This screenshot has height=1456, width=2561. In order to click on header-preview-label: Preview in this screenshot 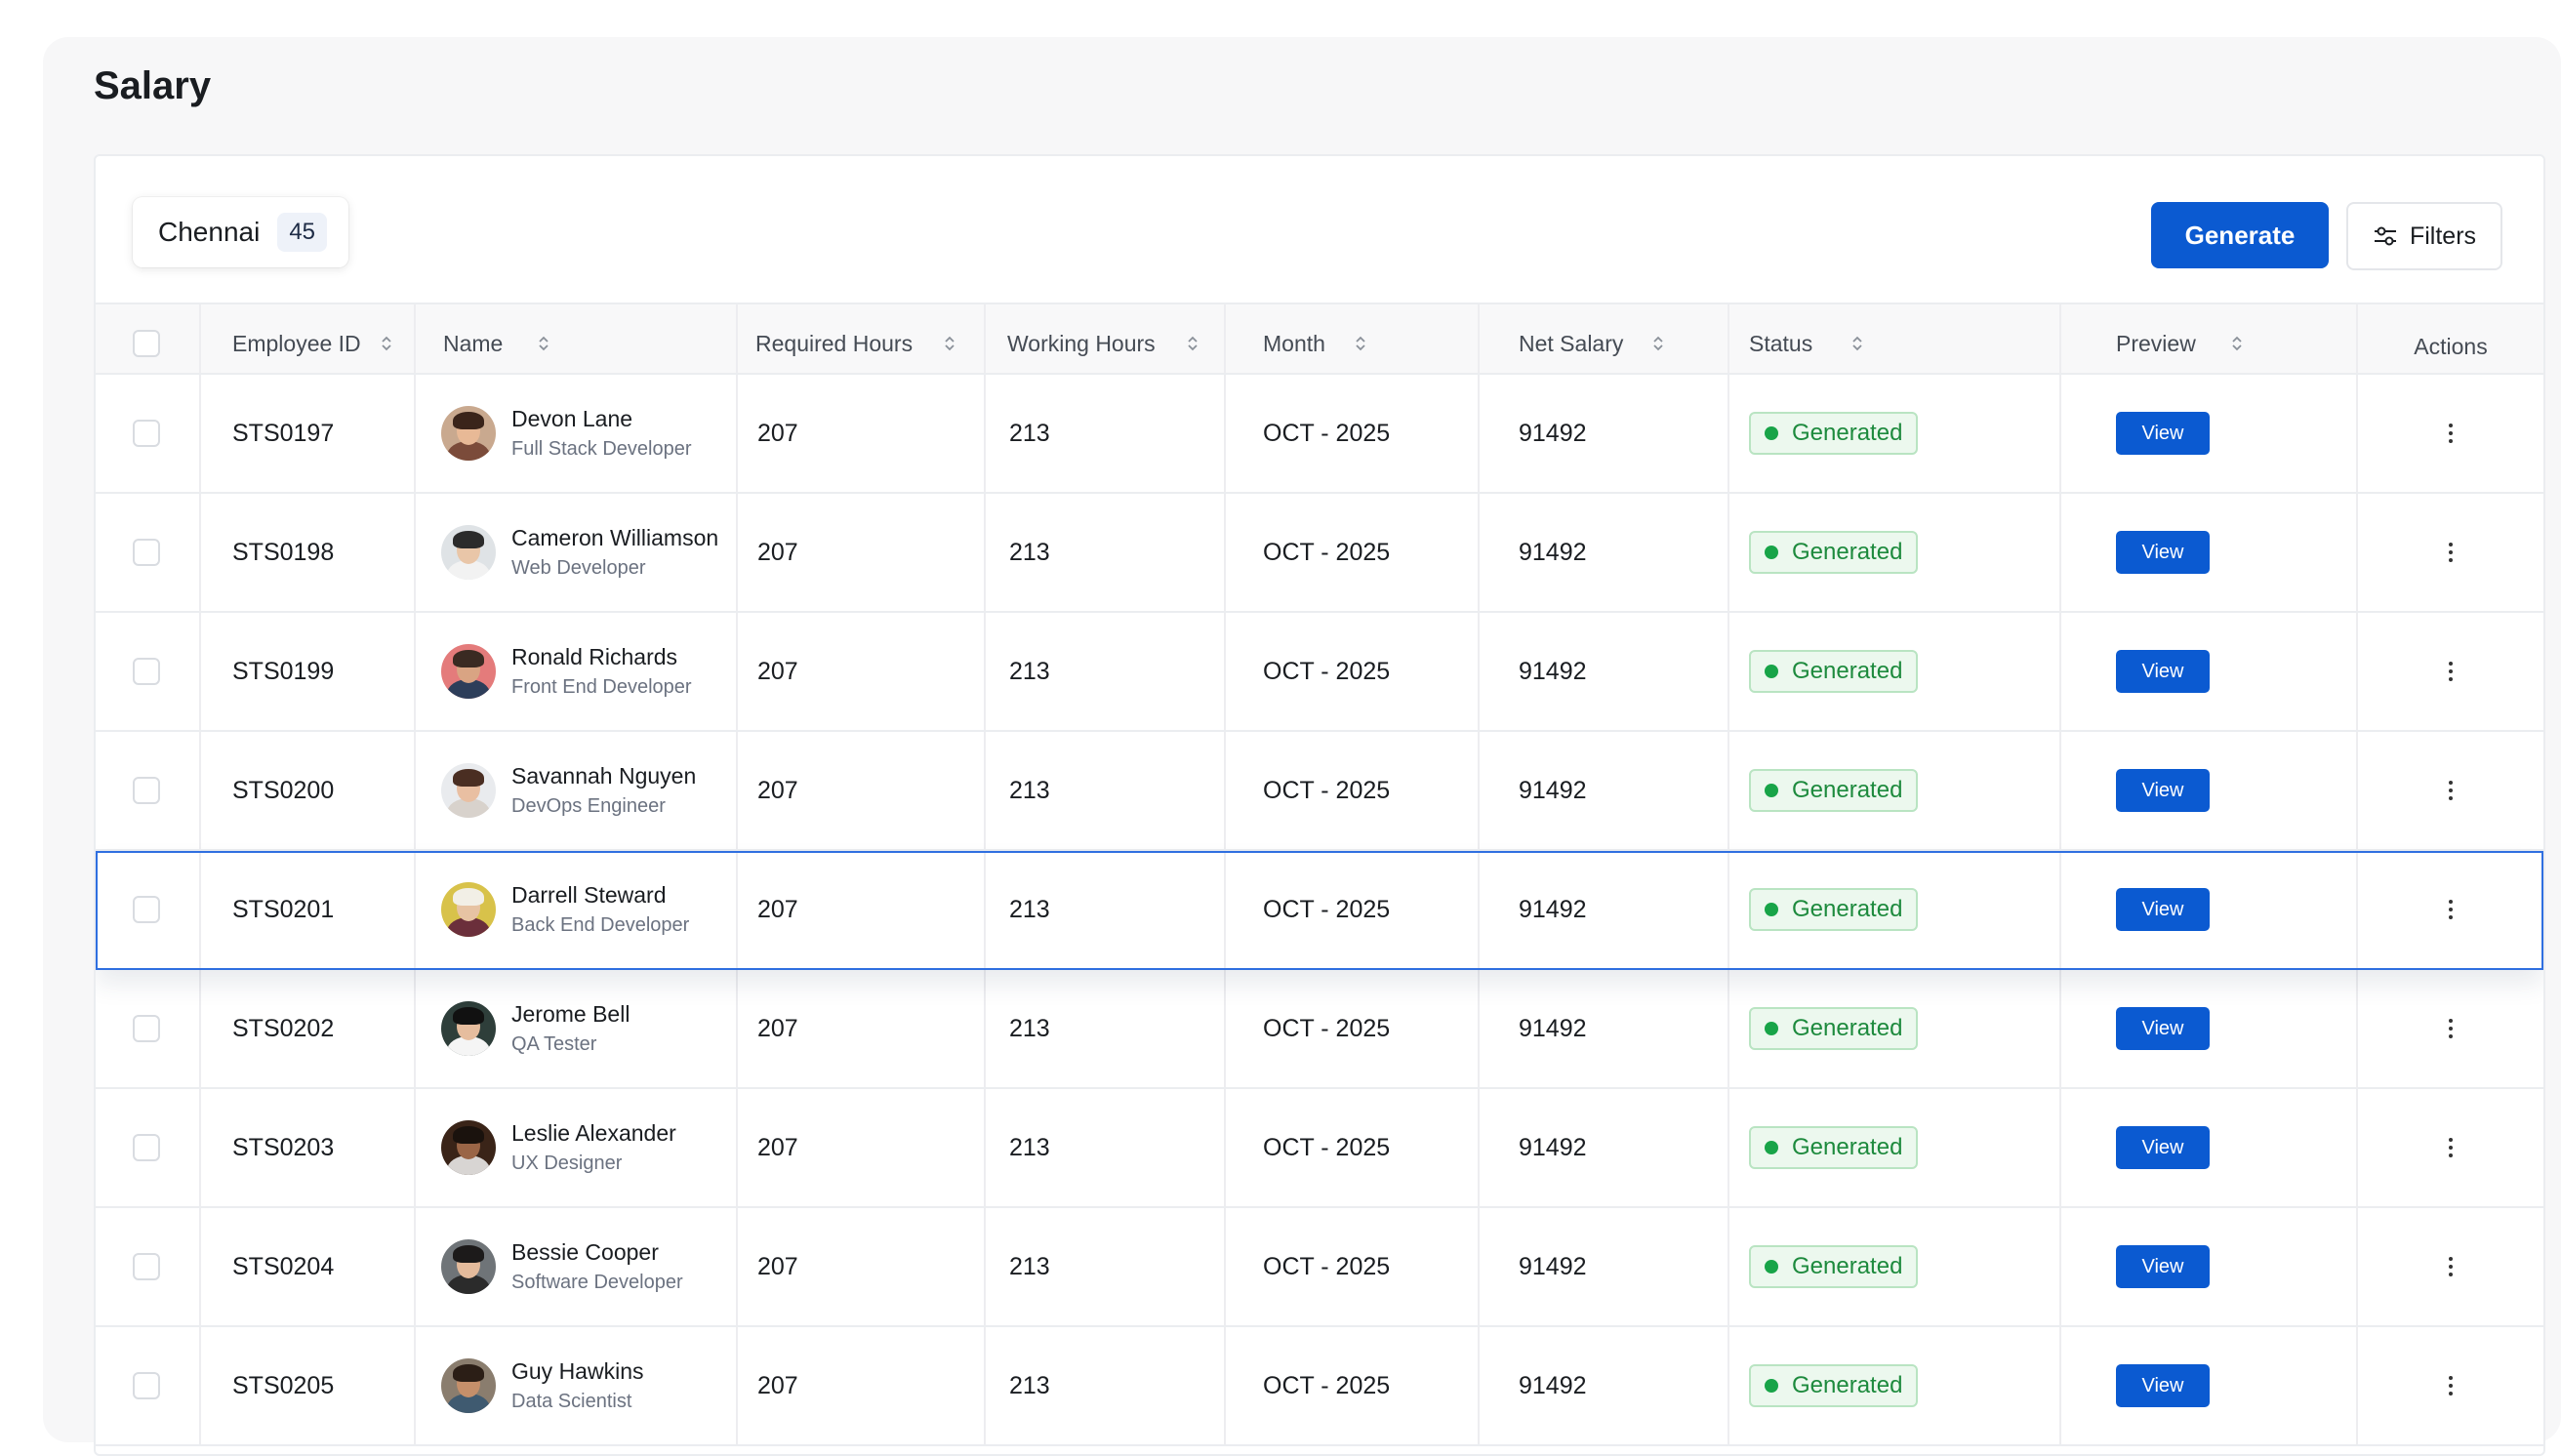, I will do `click(2156, 343)`.